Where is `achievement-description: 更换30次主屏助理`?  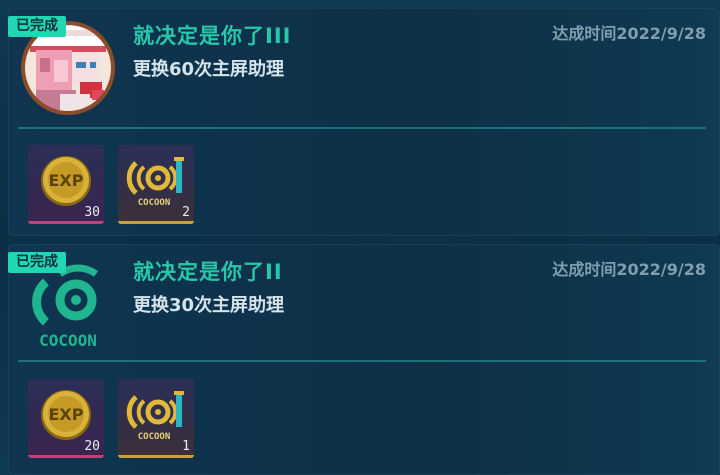
achievement-description: 更换30次主屏助理 is located at coordinates (209, 305).